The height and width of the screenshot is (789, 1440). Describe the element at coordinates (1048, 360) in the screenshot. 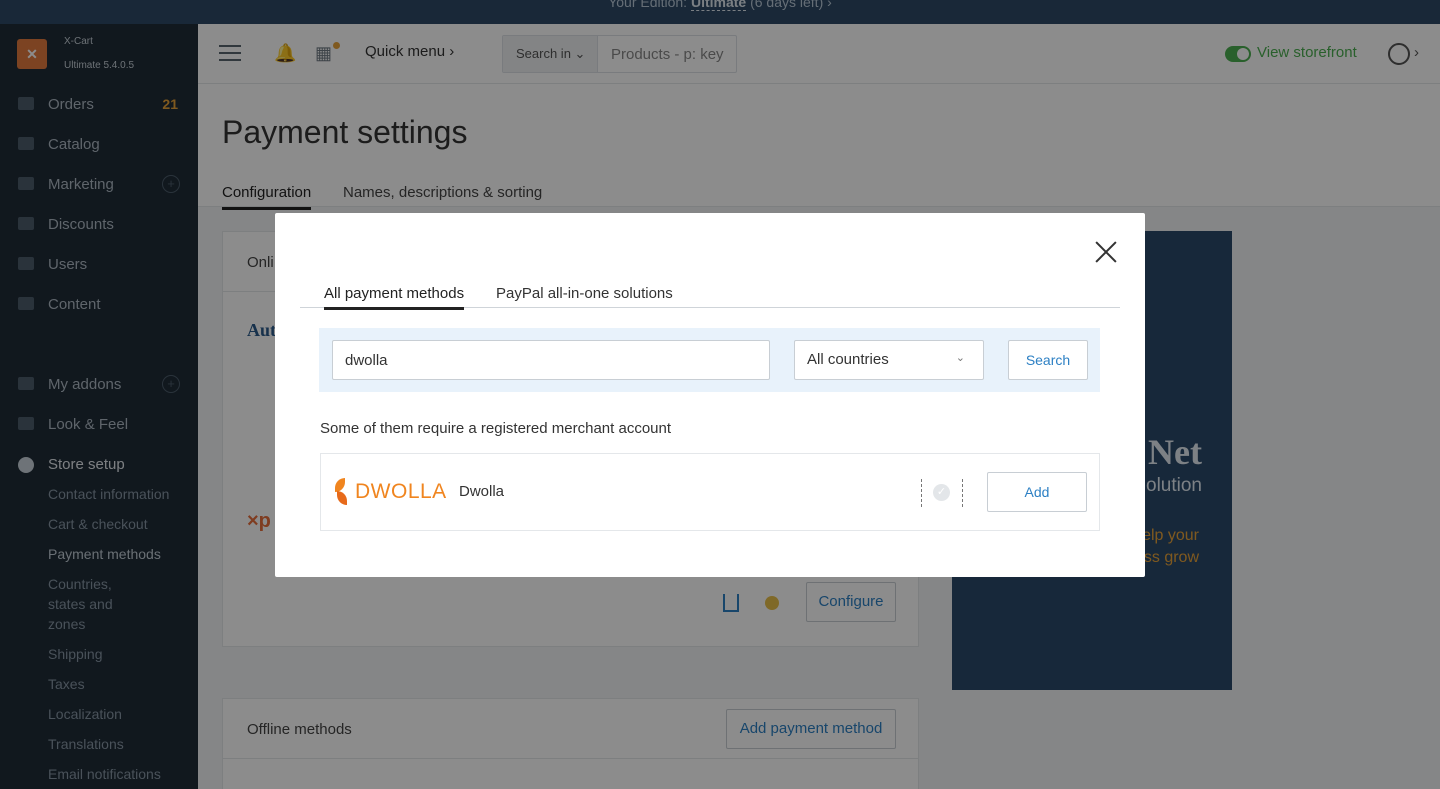

I see `search-button: Search` at that location.